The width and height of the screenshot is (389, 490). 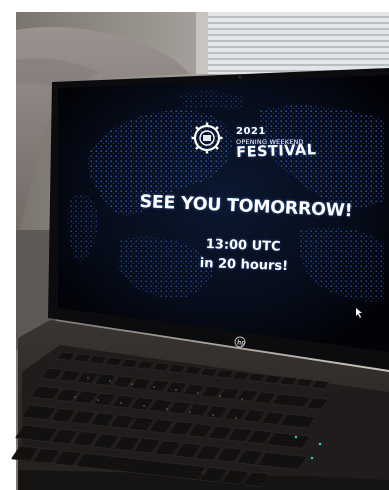 I want to click on window-blinds, so click(x=297, y=43).